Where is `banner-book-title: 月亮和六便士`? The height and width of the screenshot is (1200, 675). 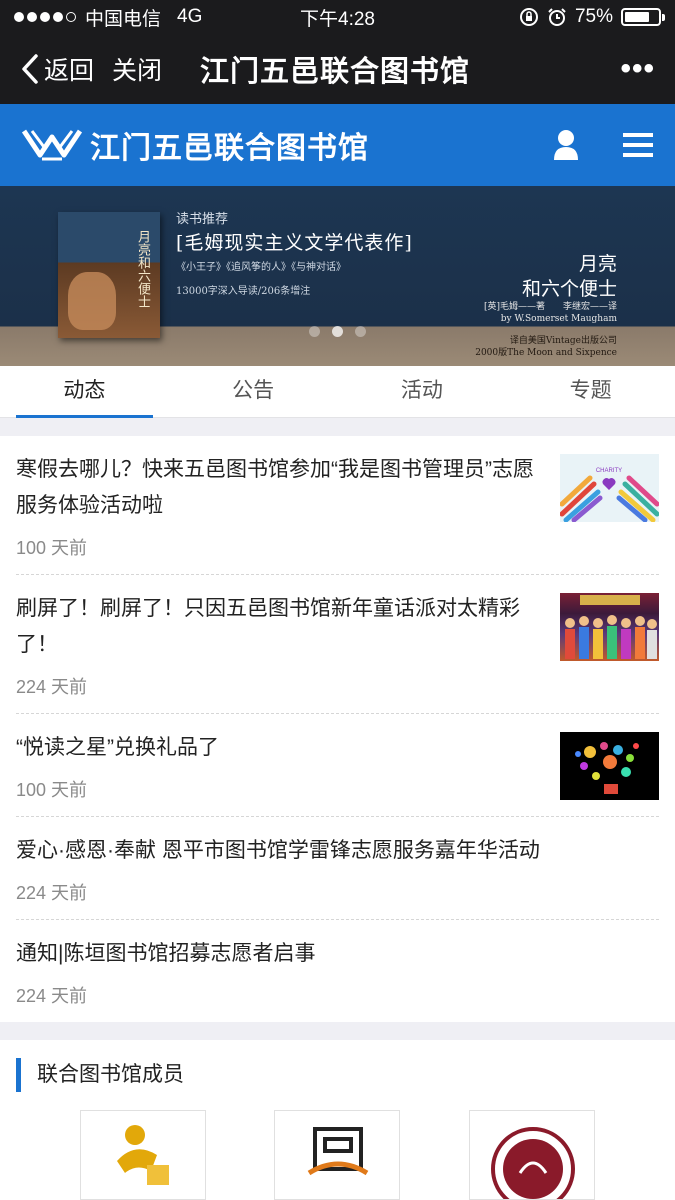
banner-book-title: 月亮和六便士 is located at coordinates (142, 269).